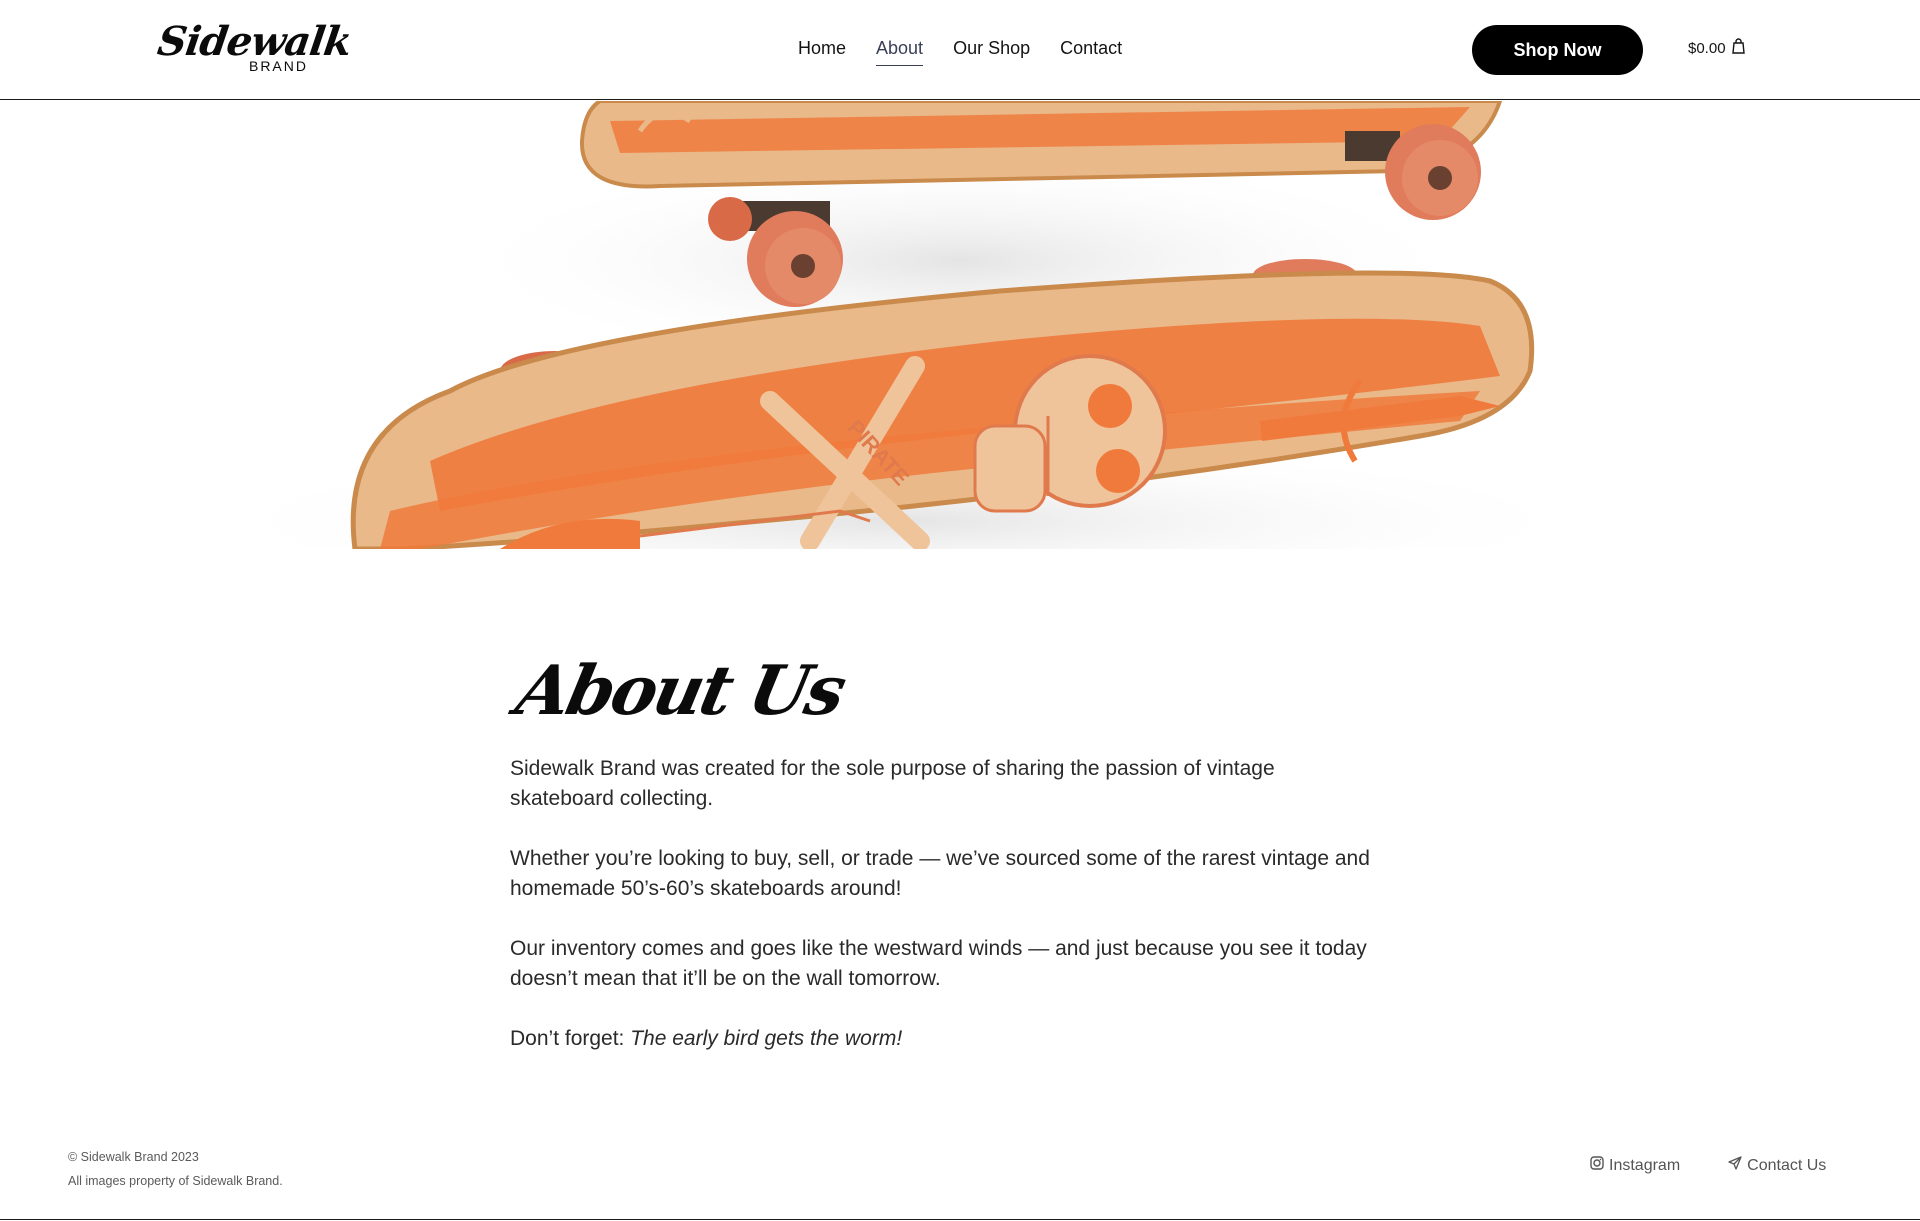 This screenshot has width=1920, height=1221. I want to click on nav-contact: Contact, so click(1091, 52).